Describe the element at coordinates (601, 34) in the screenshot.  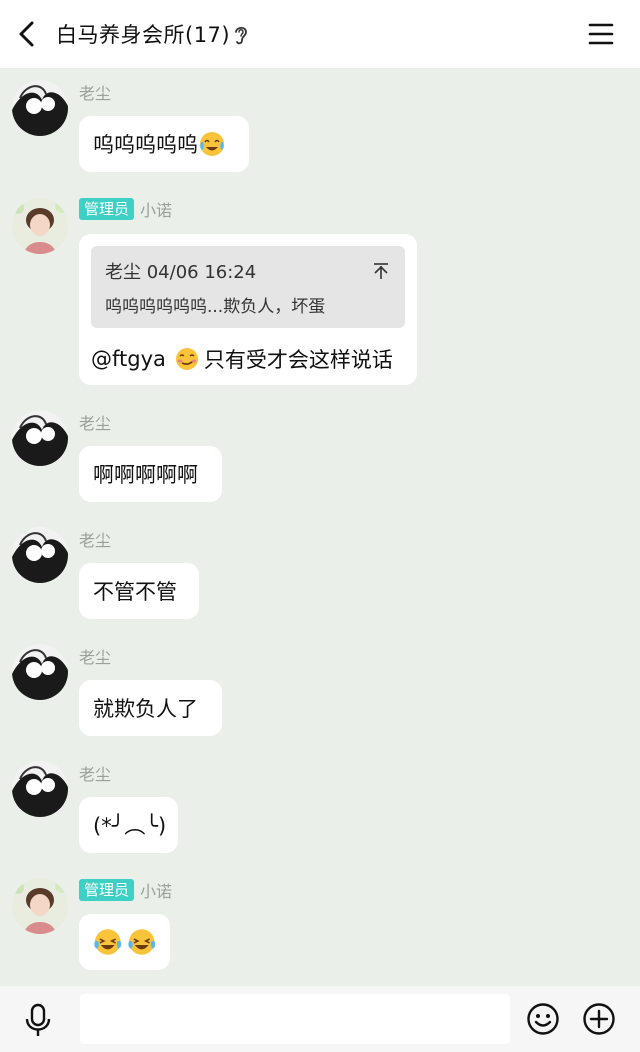
I see `menu-icon` at that location.